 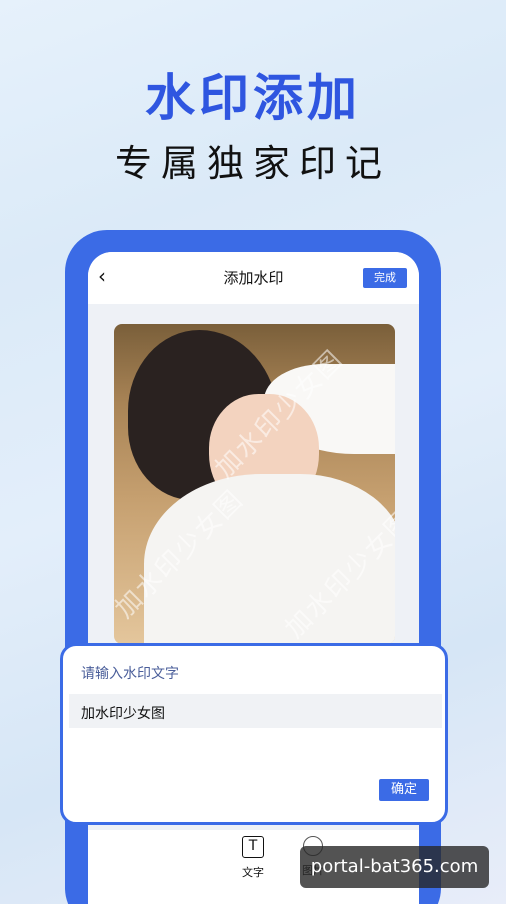 I want to click on tab-text: T 文字, so click(x=253, y=858).